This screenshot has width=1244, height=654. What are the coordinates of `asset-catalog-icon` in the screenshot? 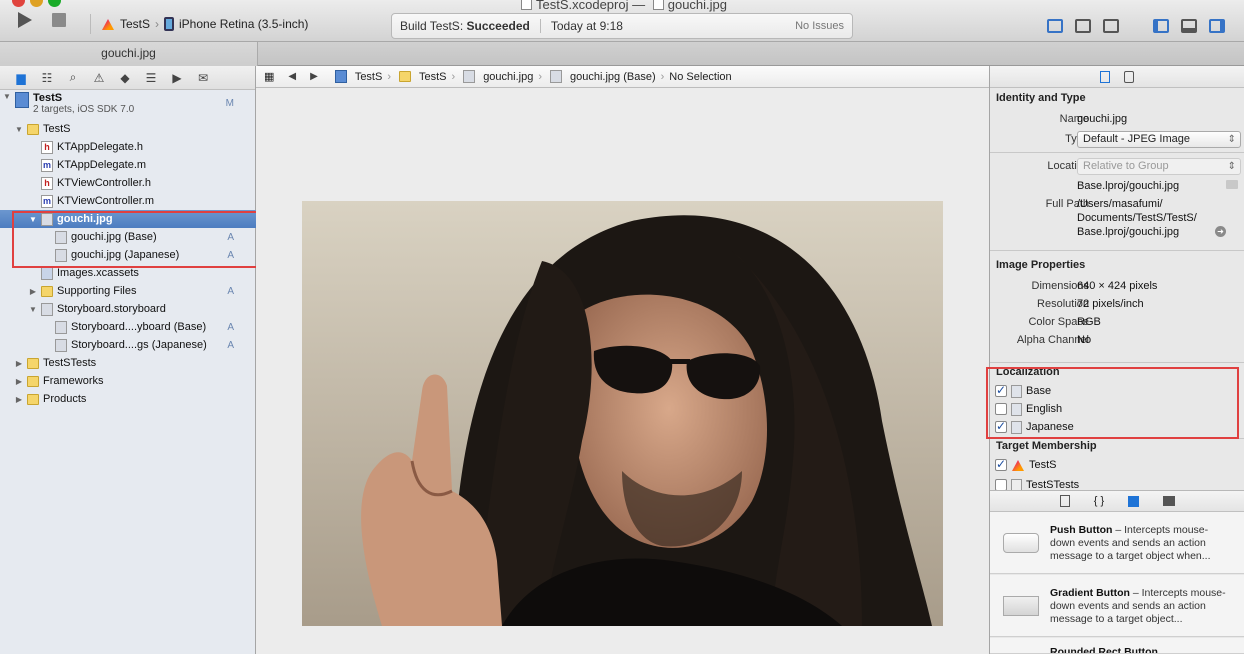 It's located at (47, 273).